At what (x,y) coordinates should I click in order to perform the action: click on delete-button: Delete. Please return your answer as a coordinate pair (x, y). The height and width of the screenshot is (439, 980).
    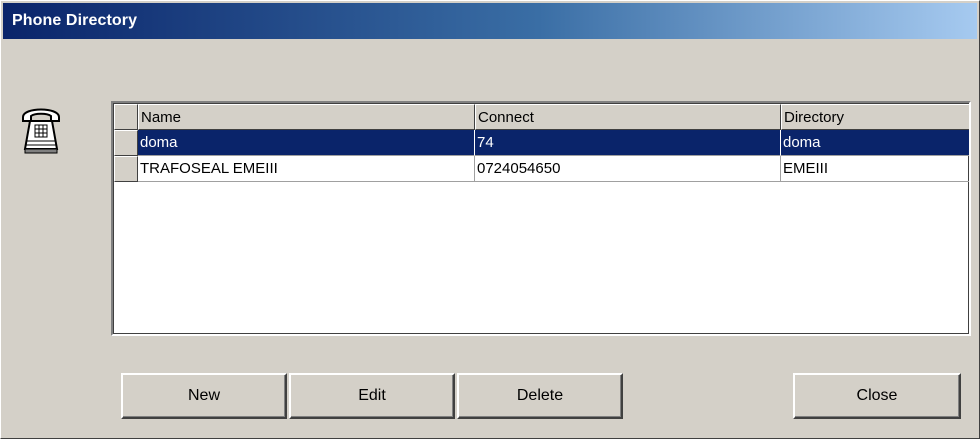
    Looking at the image, I should click on (540, 396).